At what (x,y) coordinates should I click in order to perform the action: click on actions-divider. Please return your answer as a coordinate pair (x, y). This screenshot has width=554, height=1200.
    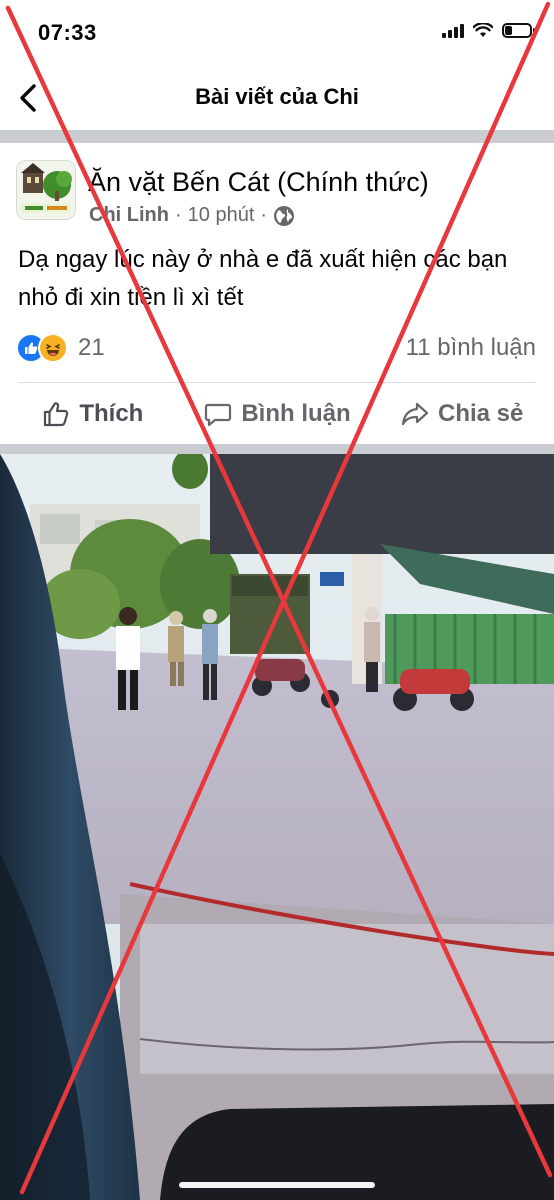
    Looking at the image, I should click on (277, 382).